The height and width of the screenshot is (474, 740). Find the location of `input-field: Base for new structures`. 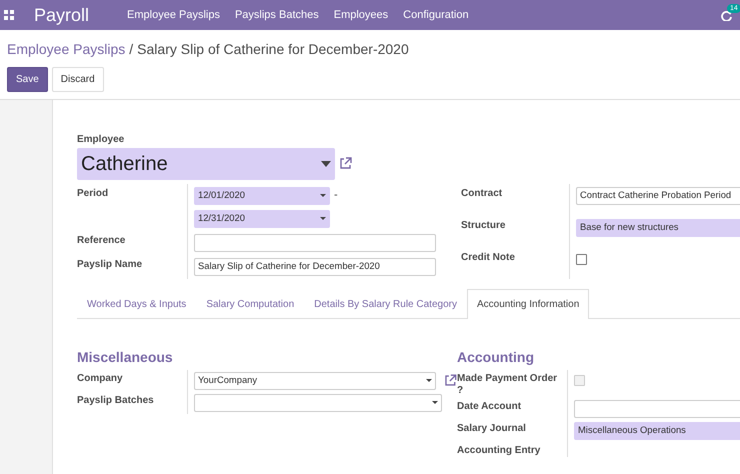

input-field: Base for new structures is located at coordinates (658, 227).